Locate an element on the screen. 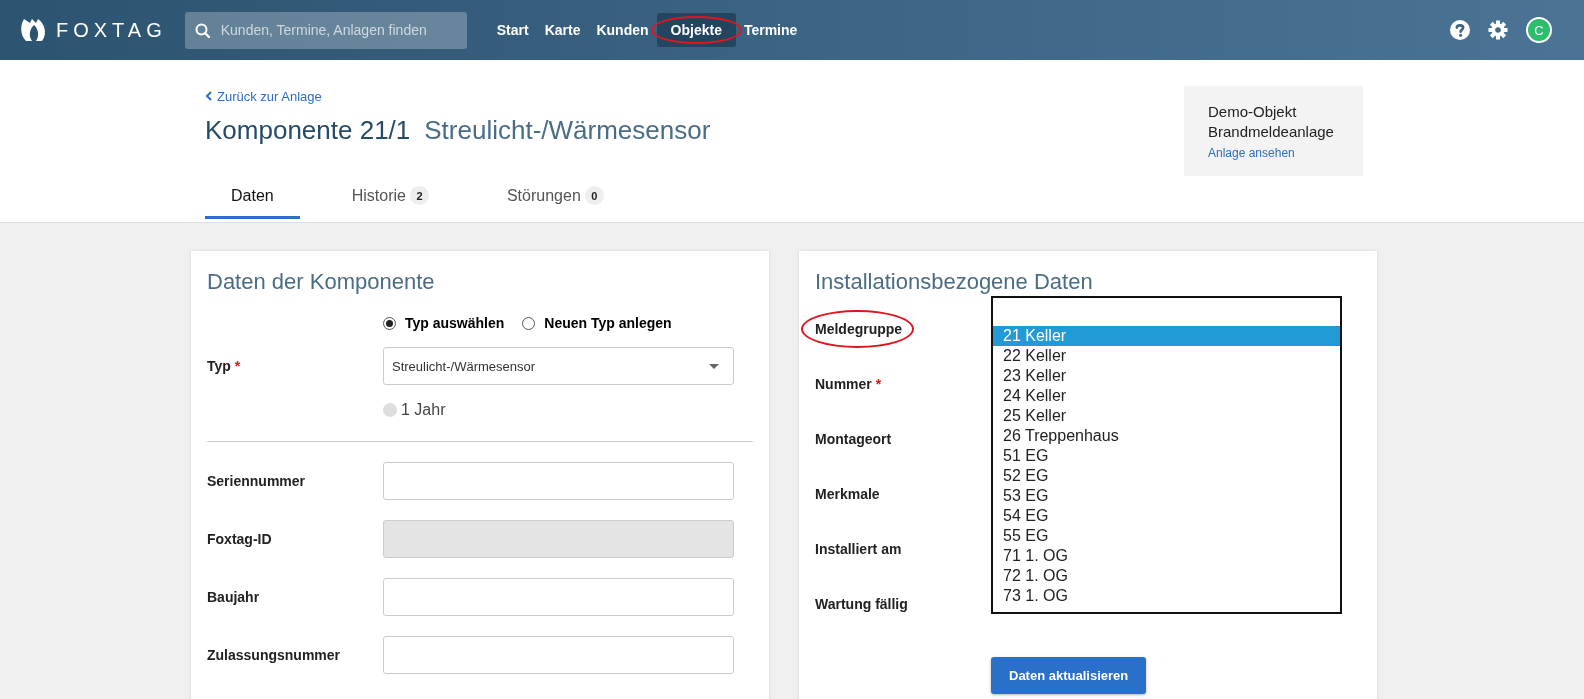 The height and width of the screenshot is (699, 1584). dropdown-list: 21 Keller 22 Keller 23 Keller 24 Keller 25 Keller 26 Treppenhaus 51 EG 52 EG 53 EG 54 EG 55 EG 71 1. OG 72 1. OG 73 1. OG is located at coordinates (1166, 455).